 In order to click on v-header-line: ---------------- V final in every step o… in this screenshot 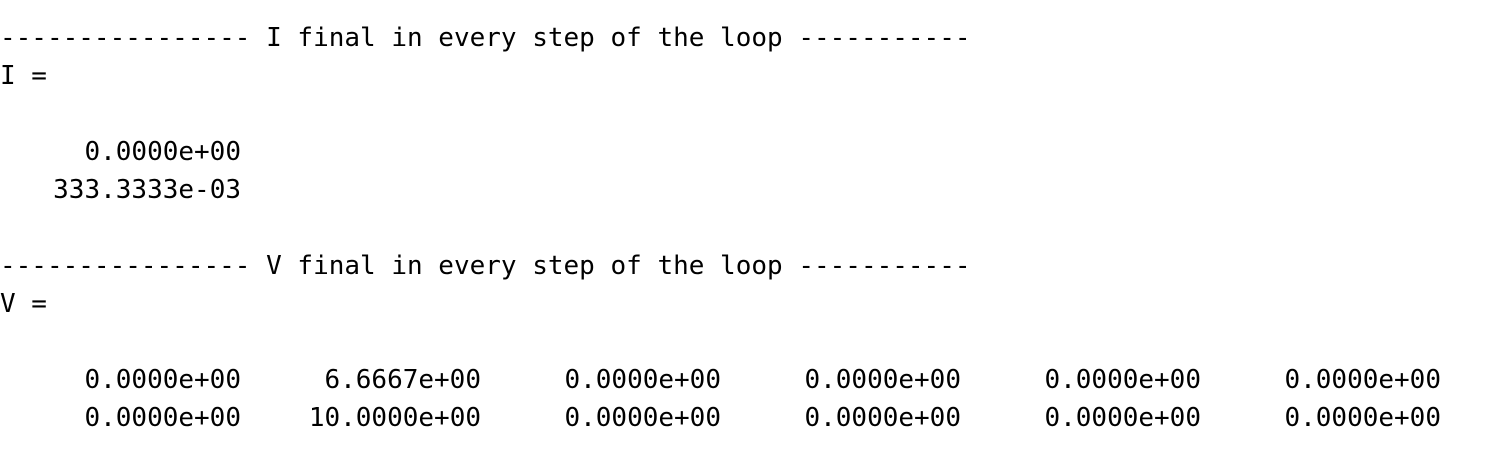, I will do `click(756, 266)`.